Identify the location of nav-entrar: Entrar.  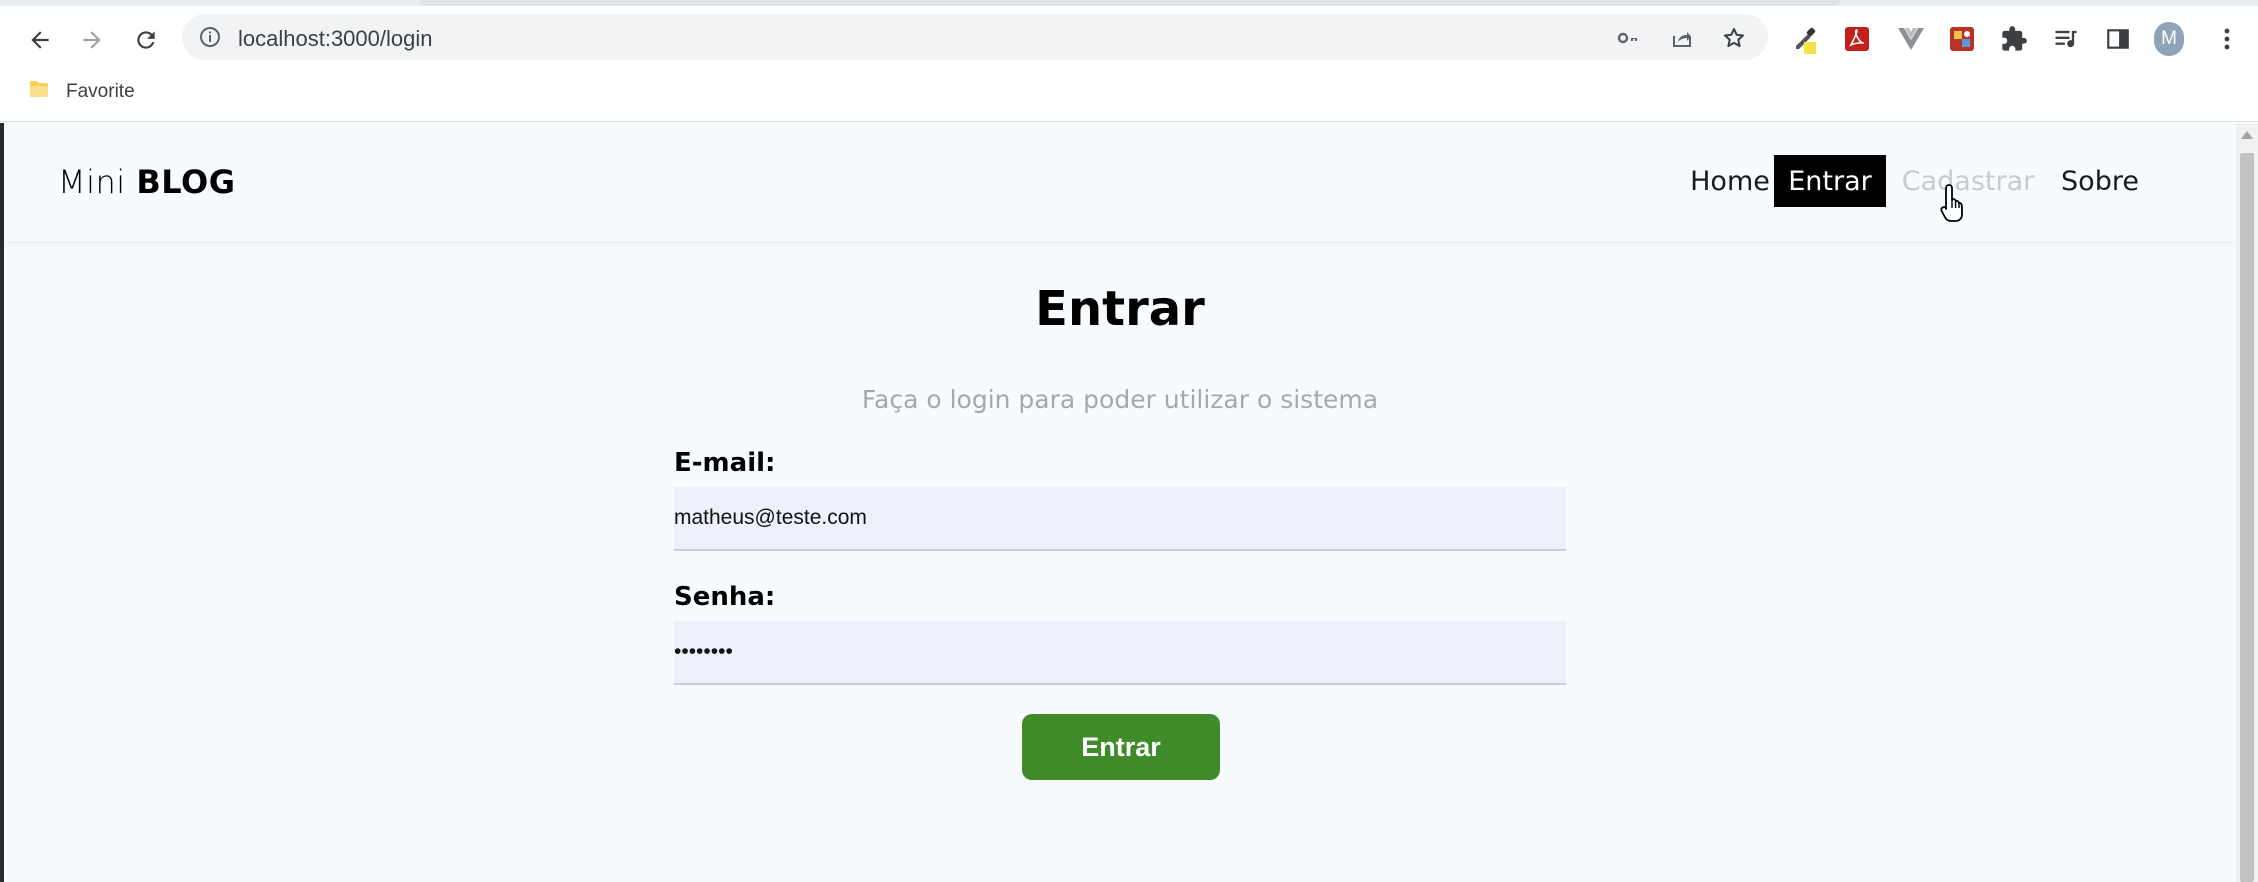
(1830, 181).